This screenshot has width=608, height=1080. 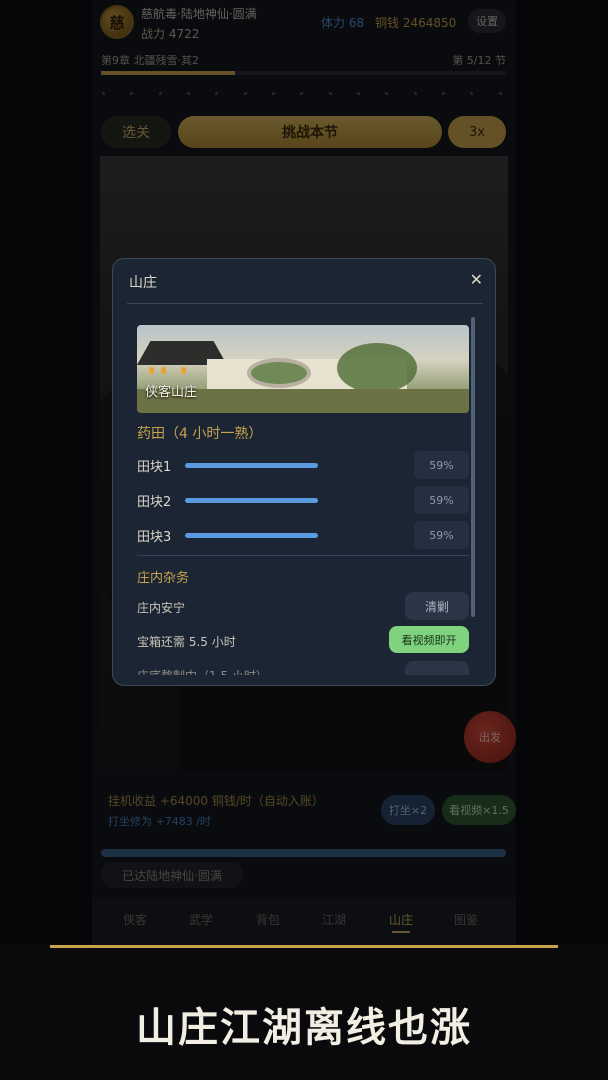 What do you see at coordinates (186, 642) in the screenshot?
I see `chest-timer: 宝箱还需 5.5 小时` at bounding box center [186, 642].